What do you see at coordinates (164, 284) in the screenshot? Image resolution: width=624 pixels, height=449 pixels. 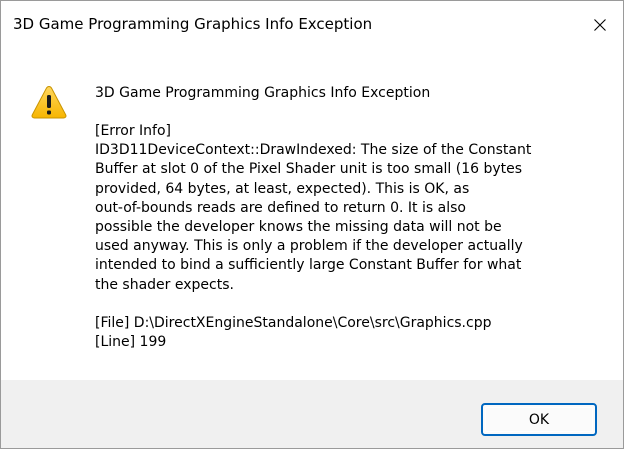 I see `message-line: the shader expects.` at bounding box center [164, 284].